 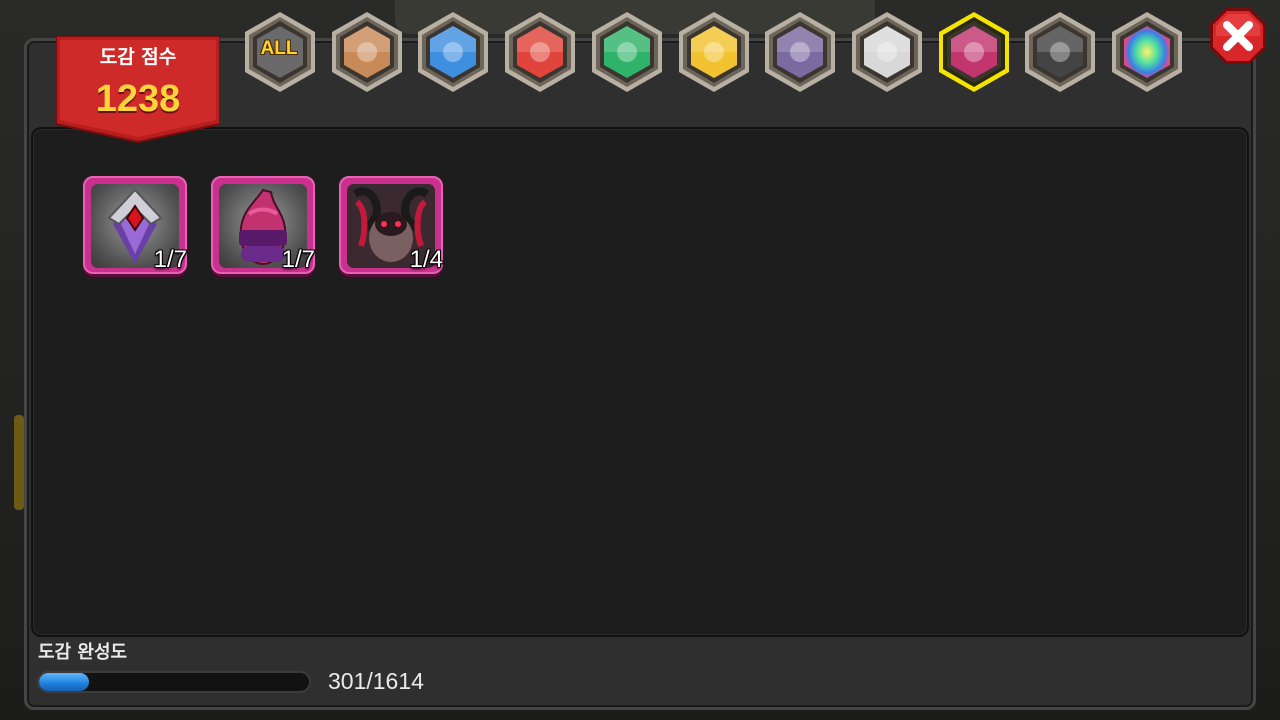 I want to click on tab-fire, so click(x=540, y=52).